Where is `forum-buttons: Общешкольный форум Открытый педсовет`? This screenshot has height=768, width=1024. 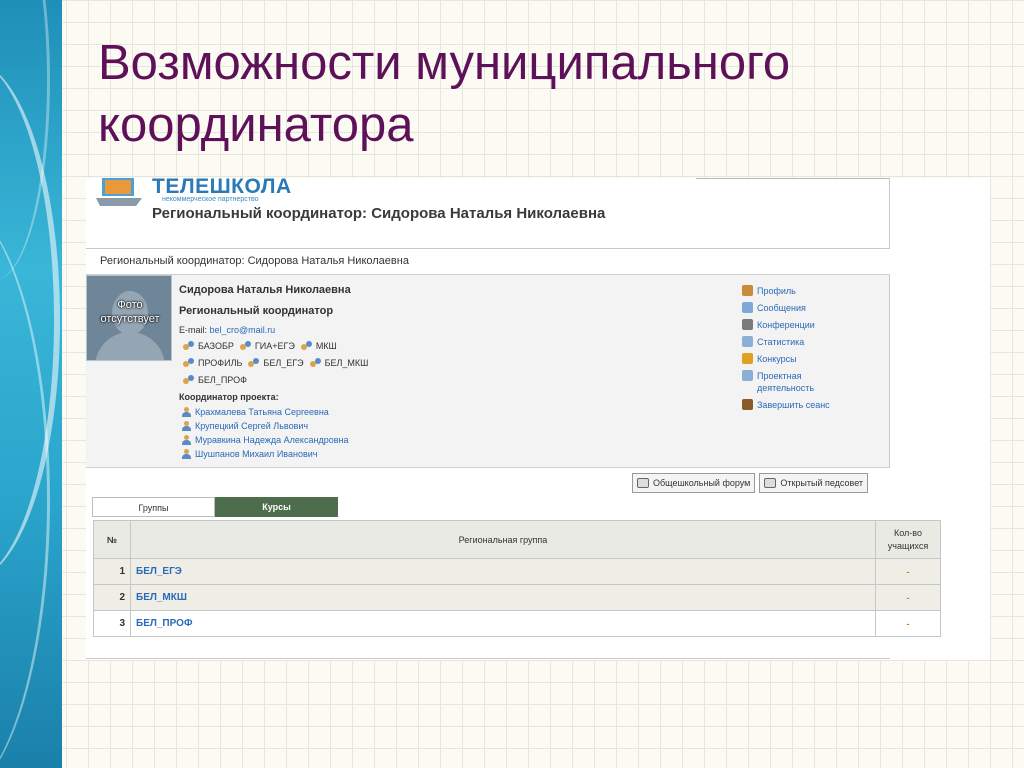 forum-buttons: Общешкольный форум Открытый педсовет is located at coordinates (750, 483).